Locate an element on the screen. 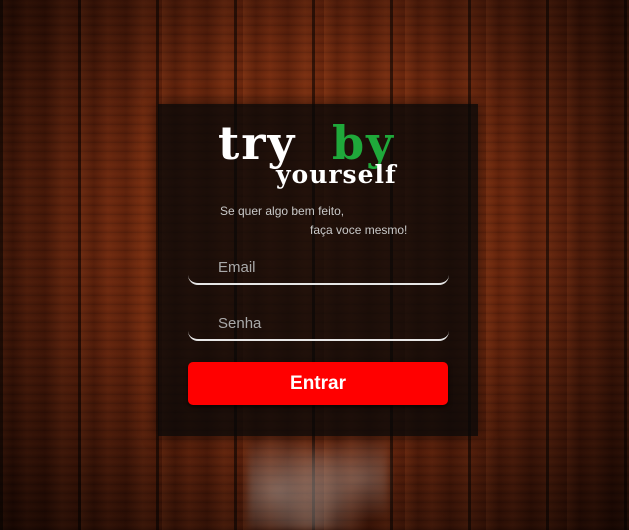 The image size is (629, 530). password-input is located at coordinates (318, 323).